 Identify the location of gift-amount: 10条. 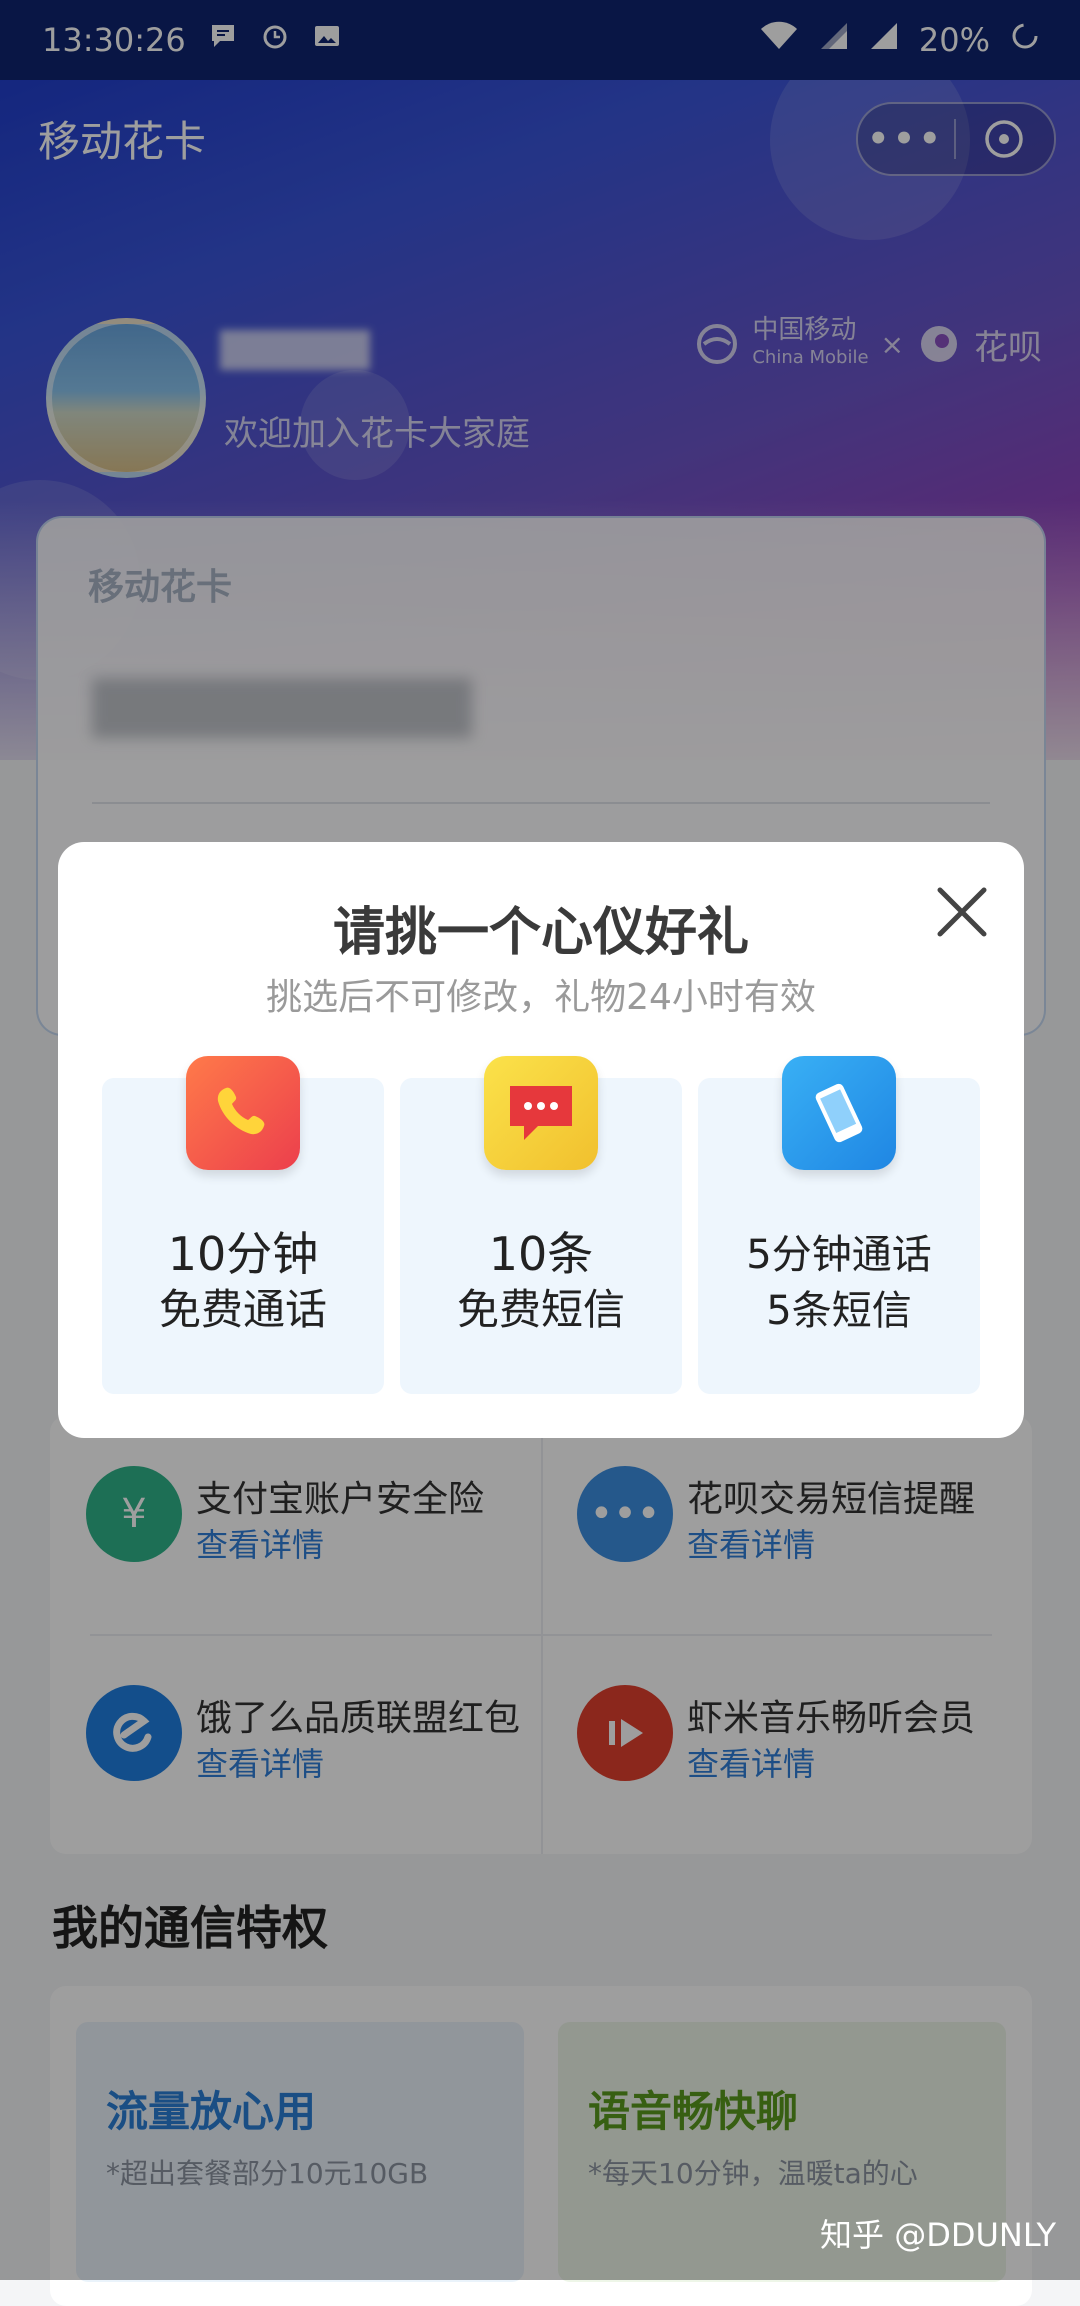
(541, 1254).